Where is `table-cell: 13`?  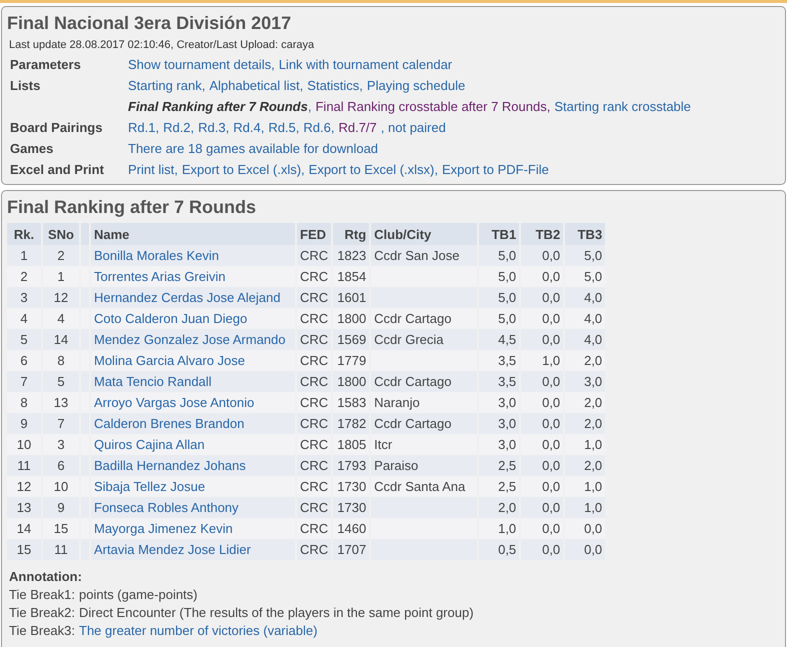 table-cell: 13 is located at coordinates (24, 507).